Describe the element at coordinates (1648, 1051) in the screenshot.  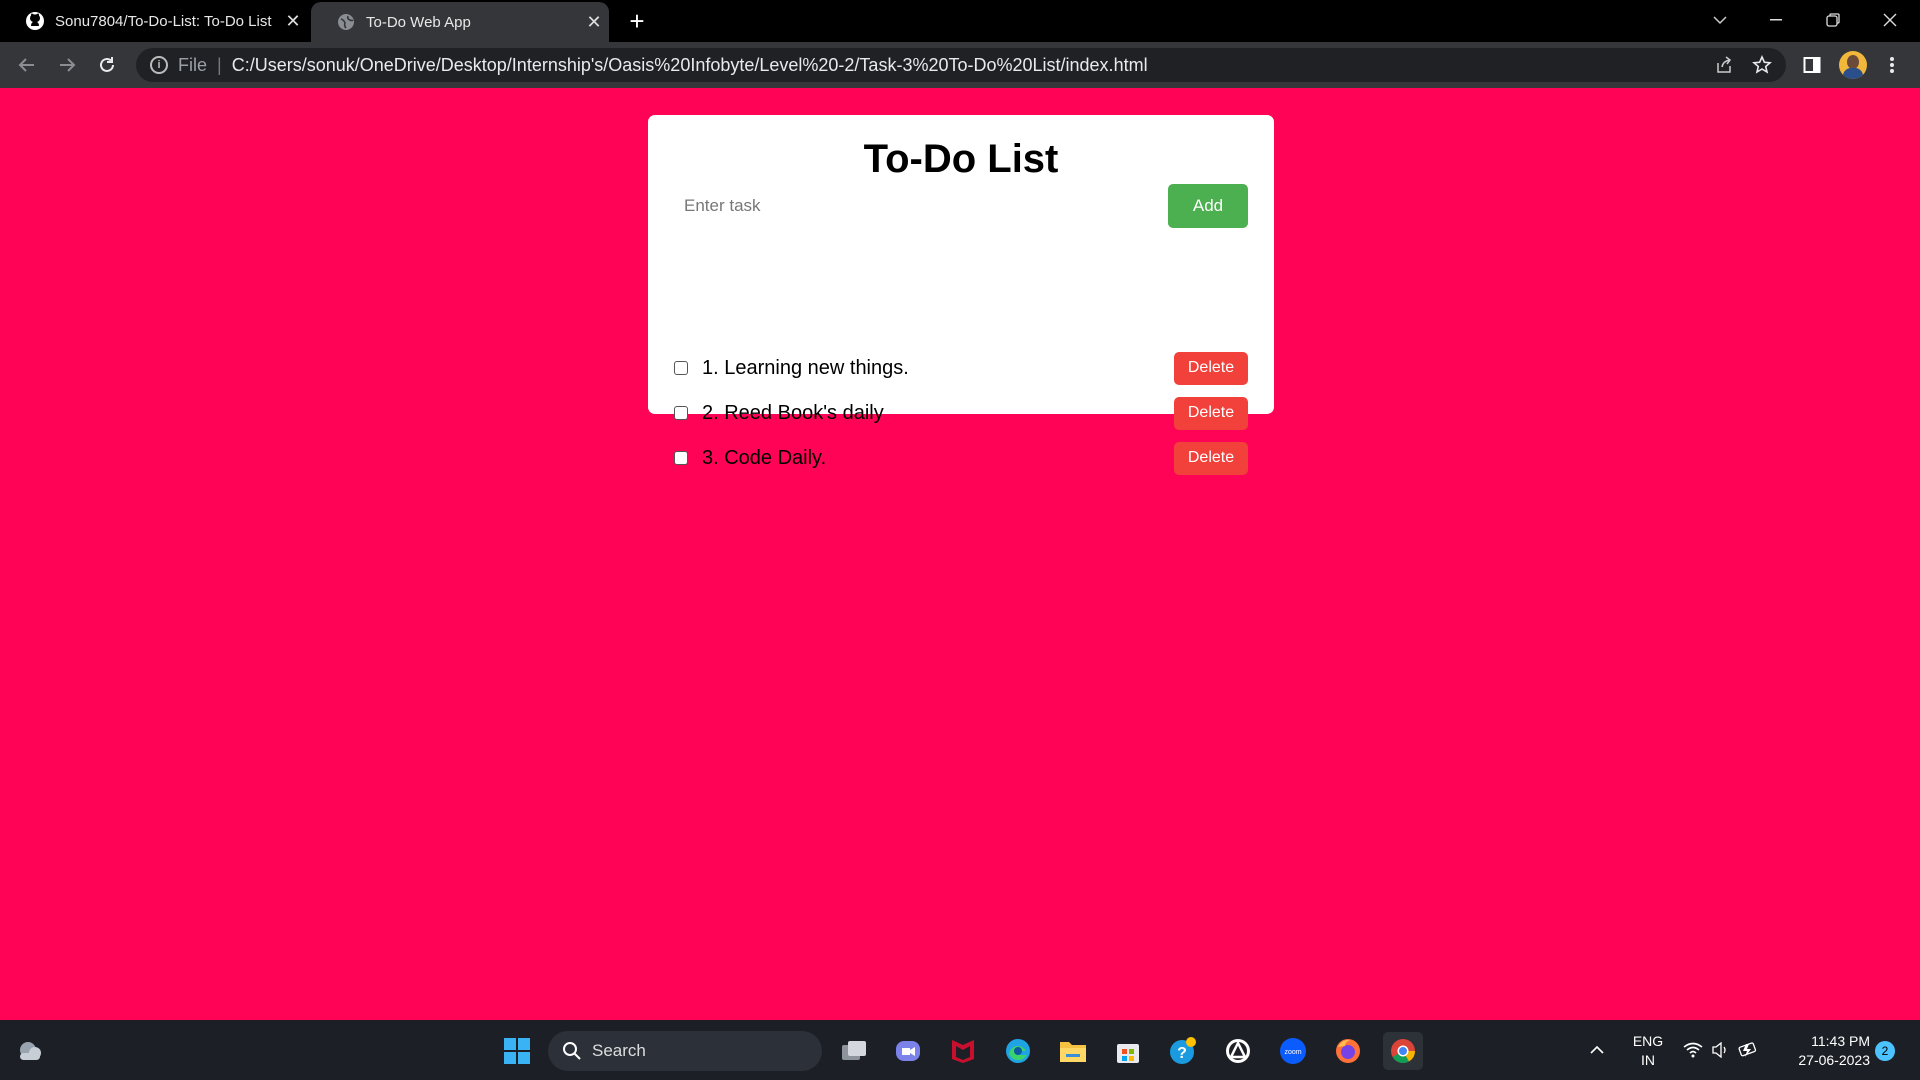
I see `language-indicator: ENG IN` at that location.